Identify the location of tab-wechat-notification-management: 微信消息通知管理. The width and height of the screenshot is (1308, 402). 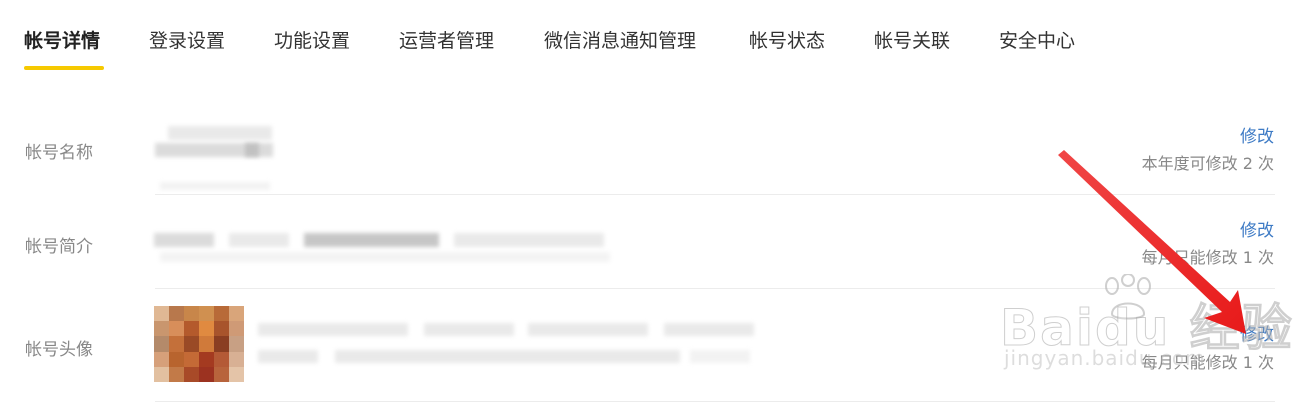
(620, 41).